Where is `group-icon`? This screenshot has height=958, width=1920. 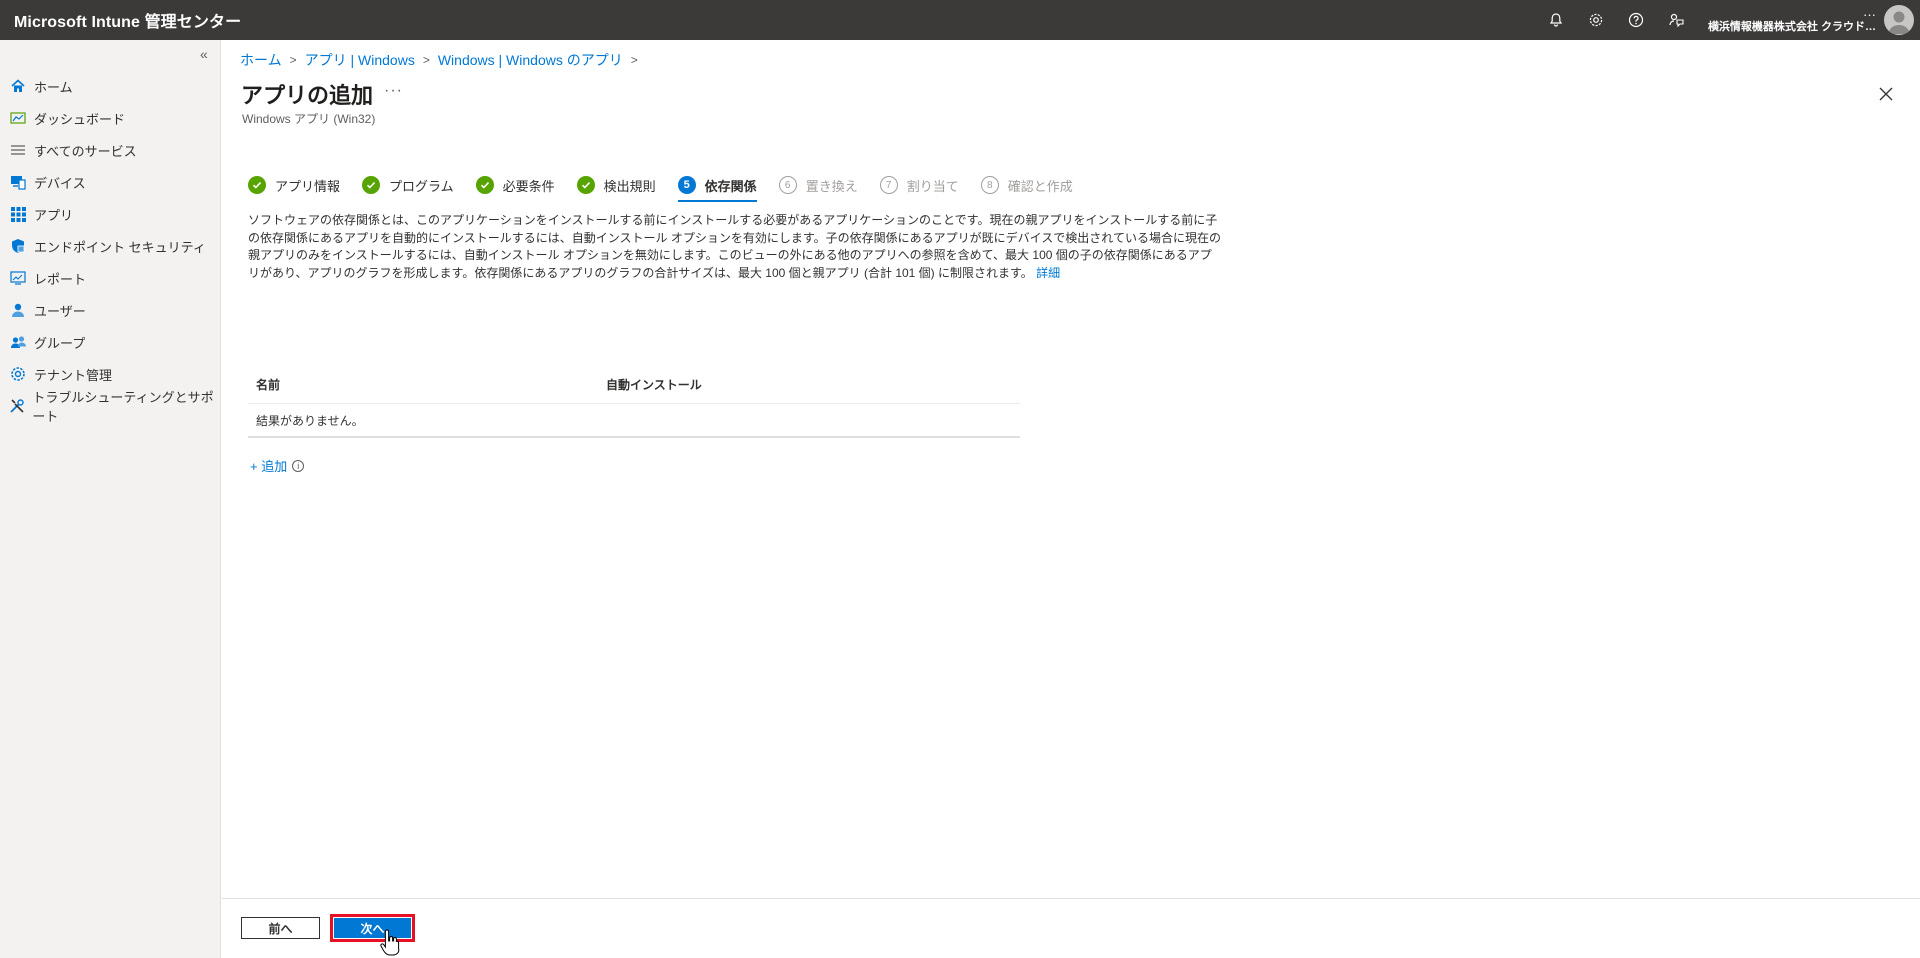 group-icon is located at coordinates (18, 342).